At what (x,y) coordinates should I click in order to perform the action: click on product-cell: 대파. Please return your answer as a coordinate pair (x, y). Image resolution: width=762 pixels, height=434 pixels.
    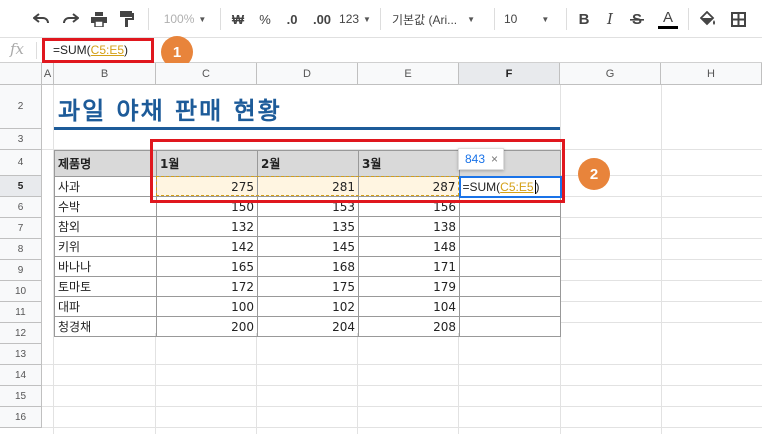
    Looking at the image, I should click on (105, 306).